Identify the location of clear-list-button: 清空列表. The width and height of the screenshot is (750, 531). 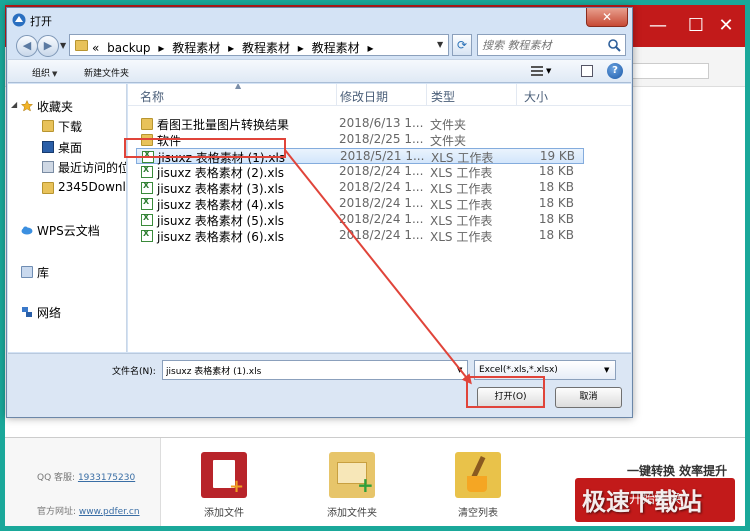
(478, 485).